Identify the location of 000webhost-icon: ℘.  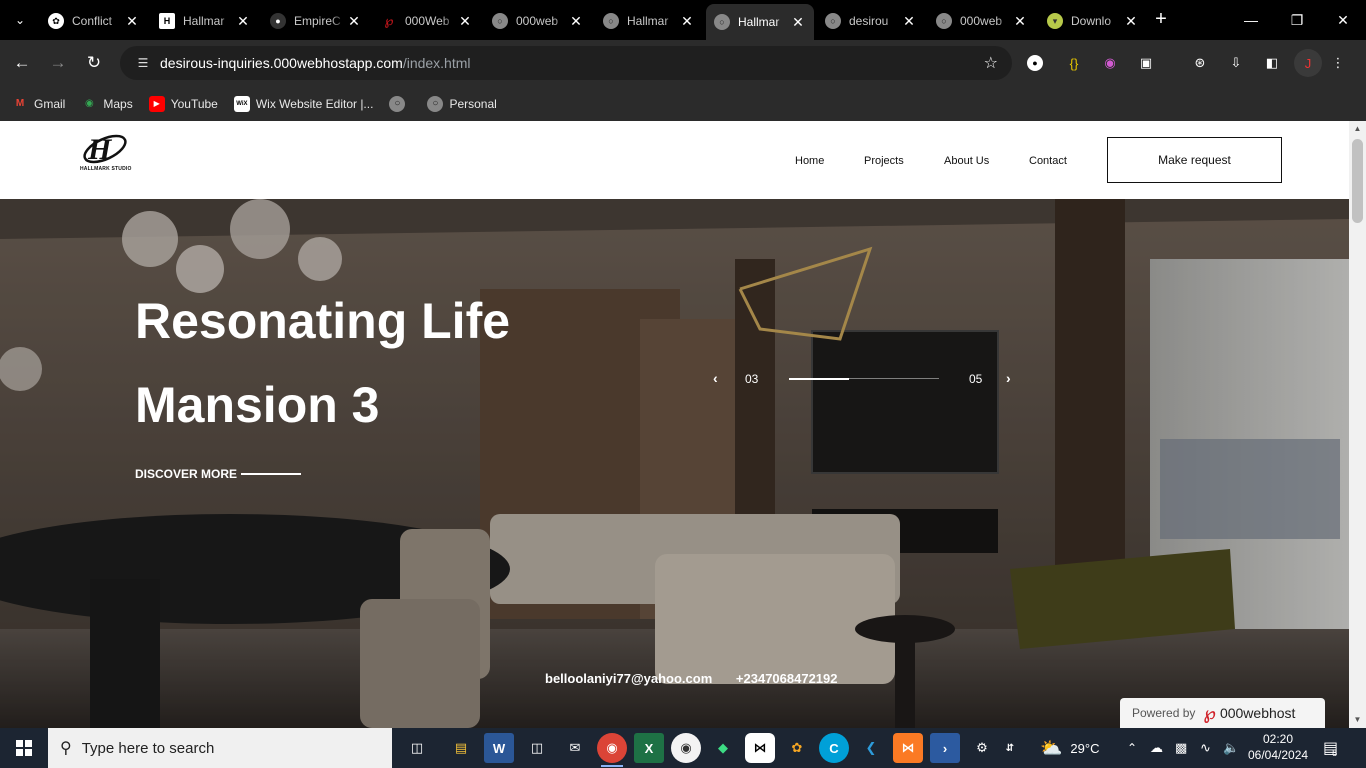
(1209, 712).